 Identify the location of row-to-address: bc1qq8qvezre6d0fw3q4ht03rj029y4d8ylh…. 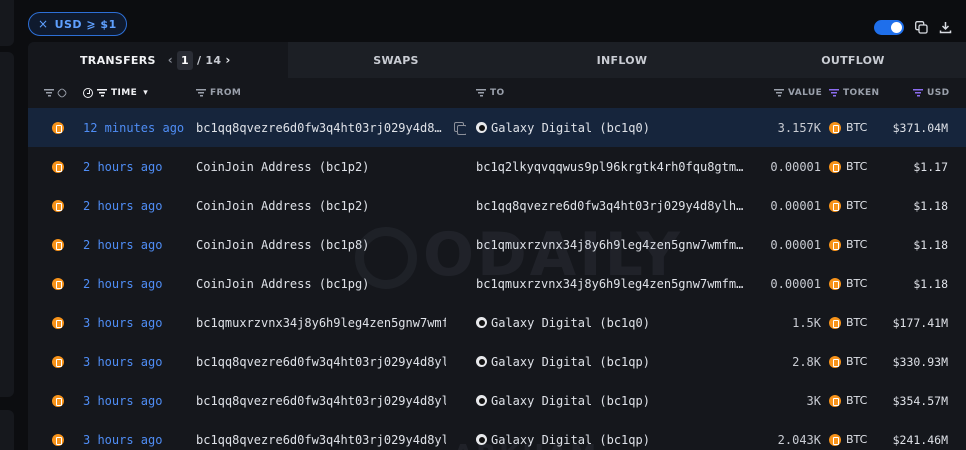
(611, 205).